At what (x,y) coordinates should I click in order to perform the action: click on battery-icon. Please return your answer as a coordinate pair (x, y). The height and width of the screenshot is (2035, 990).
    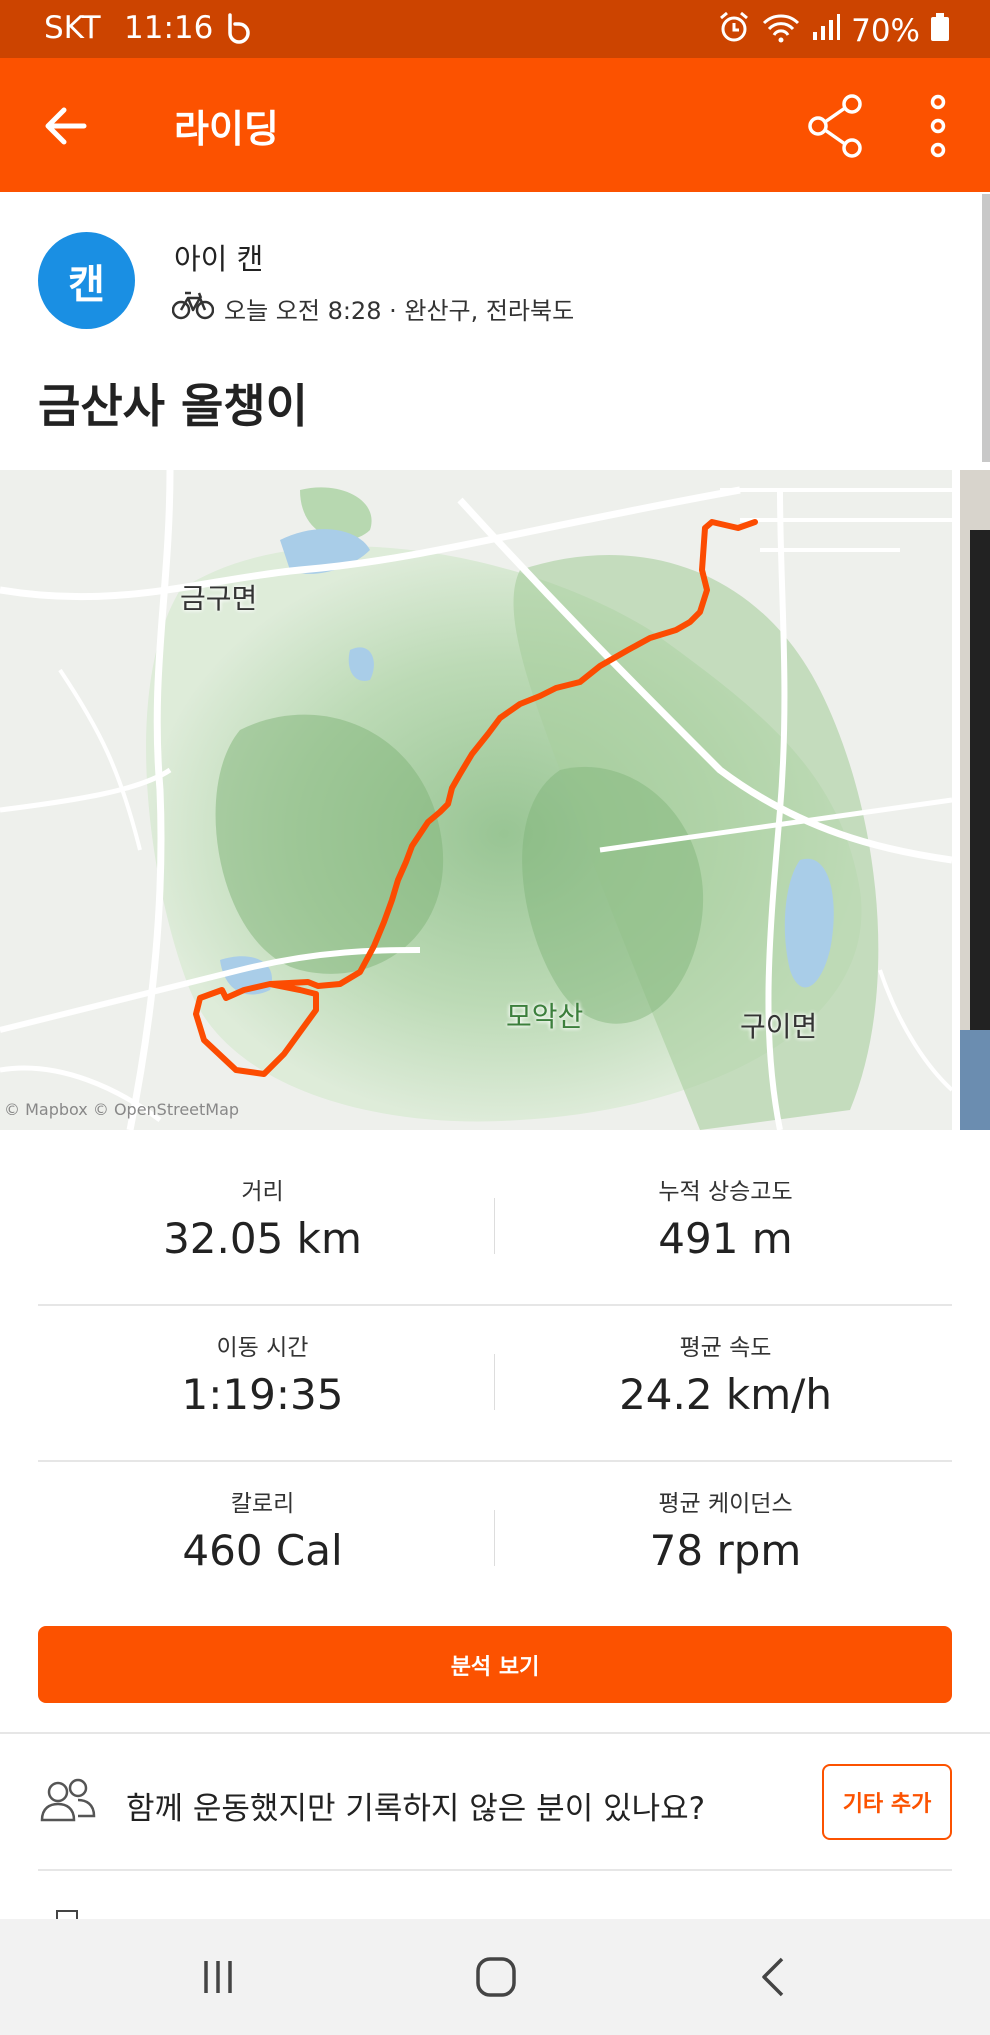
    Looking at the image, I should click on (940, 31).